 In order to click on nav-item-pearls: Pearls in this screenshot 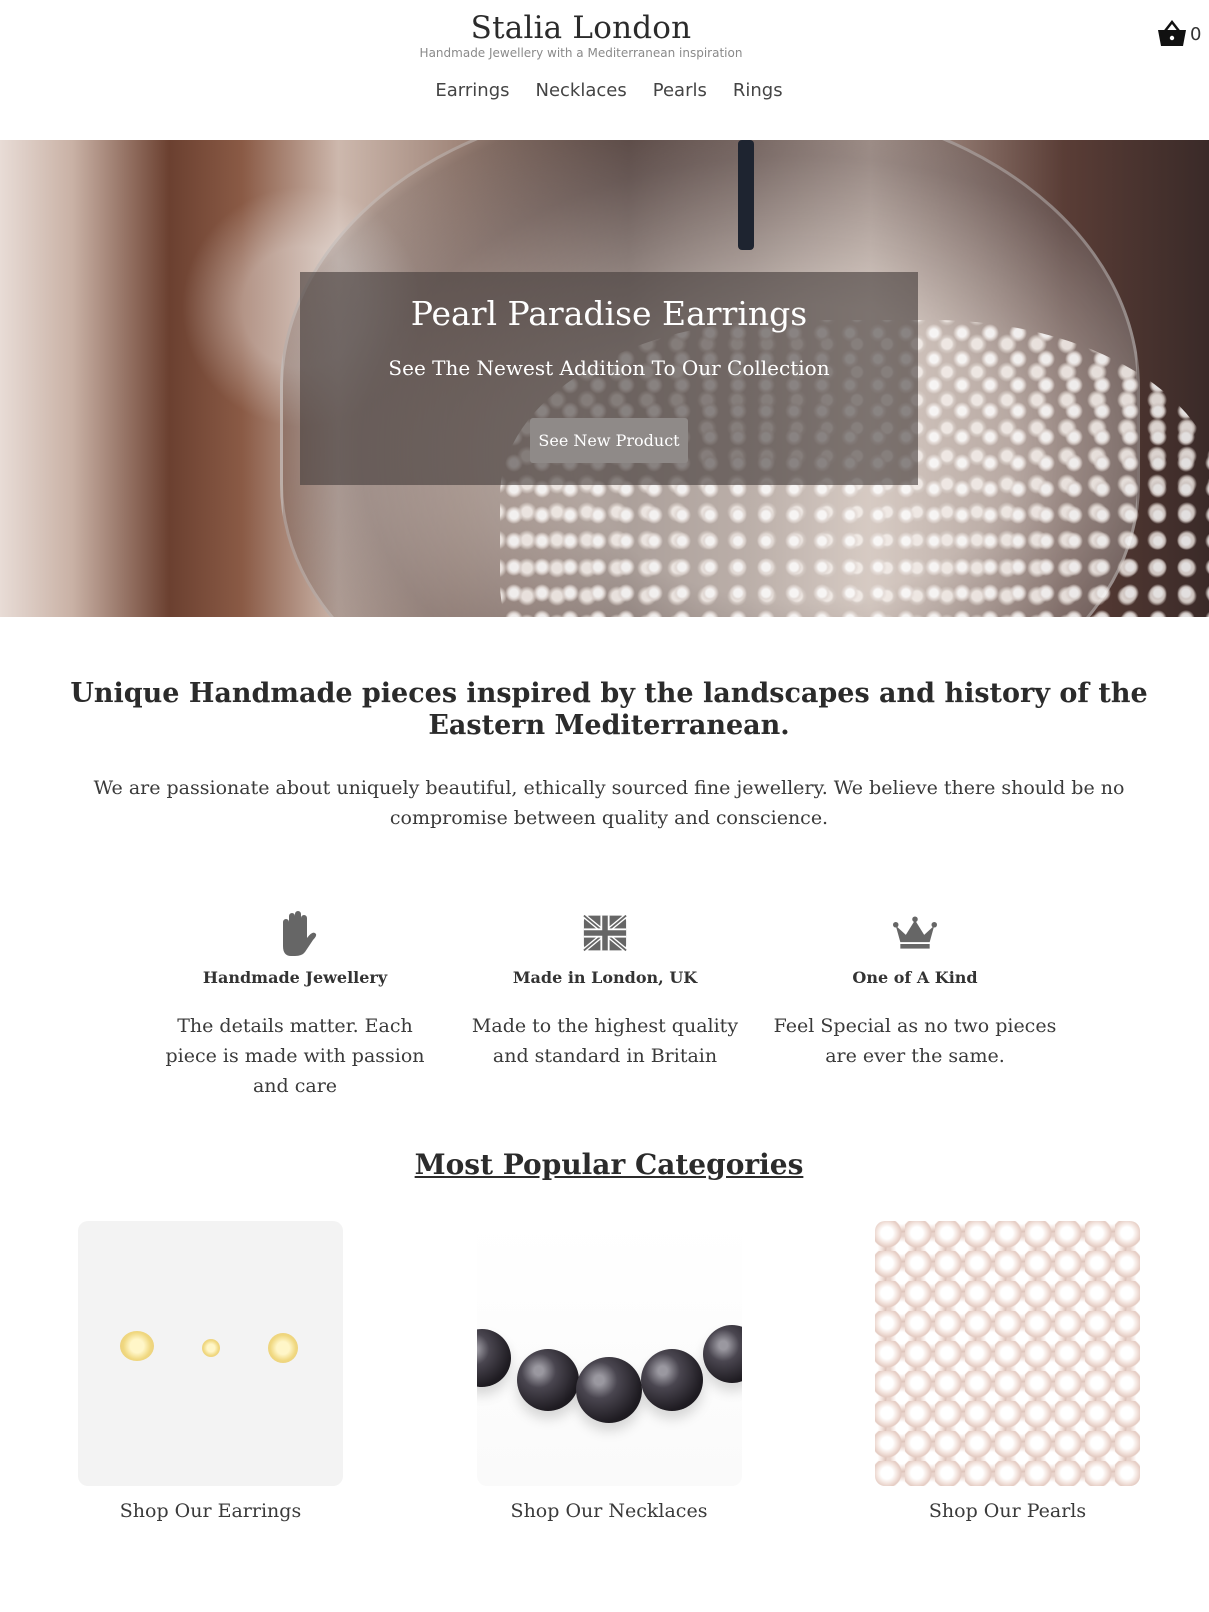, I will do `click(680, 90)`.